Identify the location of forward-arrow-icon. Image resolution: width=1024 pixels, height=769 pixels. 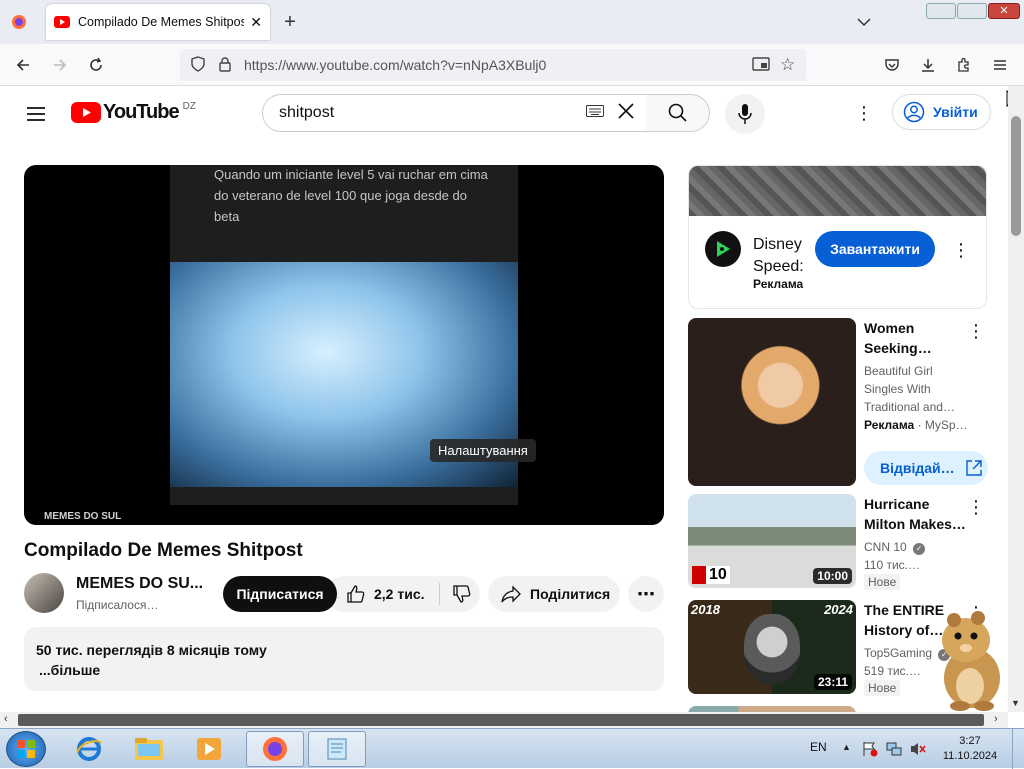
(60, 65).